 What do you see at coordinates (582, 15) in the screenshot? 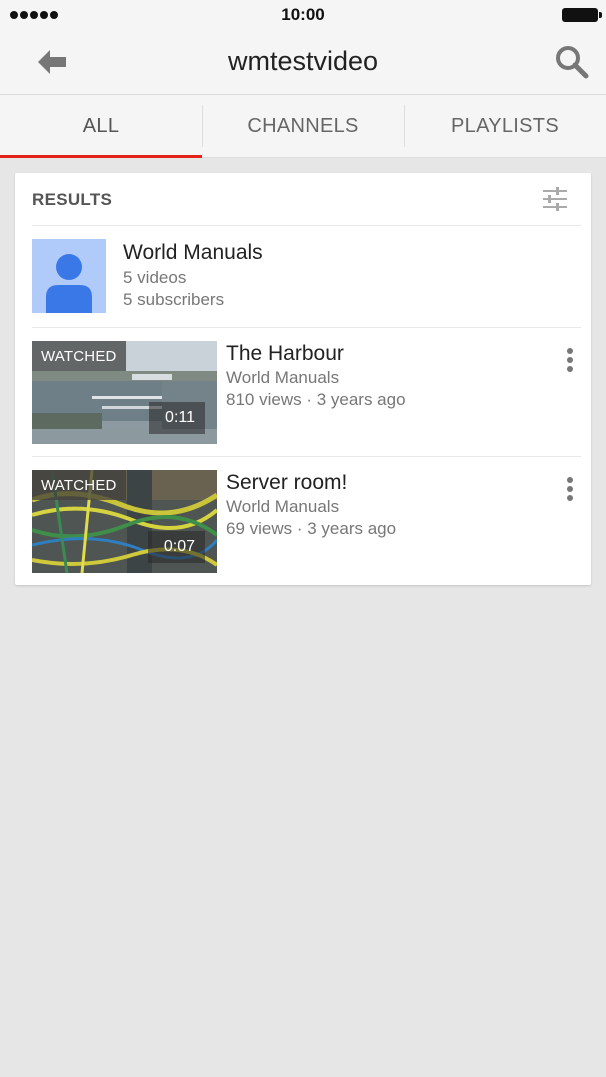
I see `battery-icon` at bounding box center [582, 15].